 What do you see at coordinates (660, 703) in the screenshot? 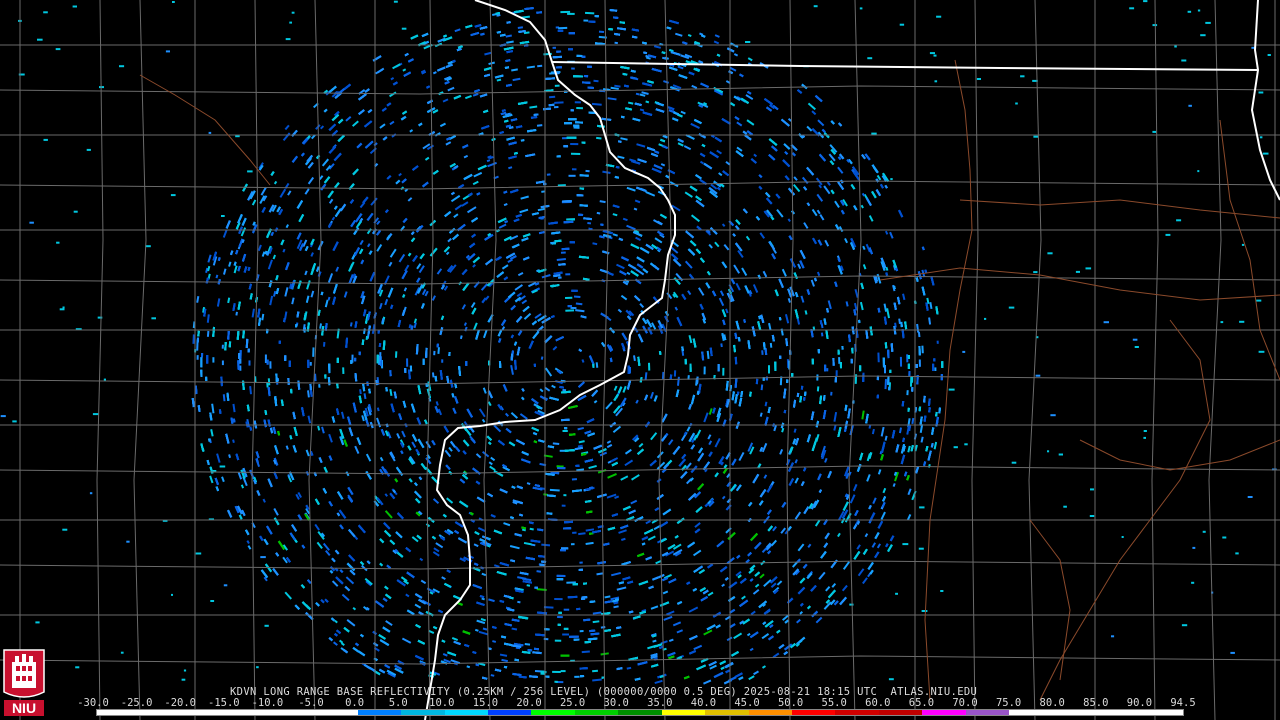
I see `colorbar-tick-label: 35.0` at bounding box center [660, 703].